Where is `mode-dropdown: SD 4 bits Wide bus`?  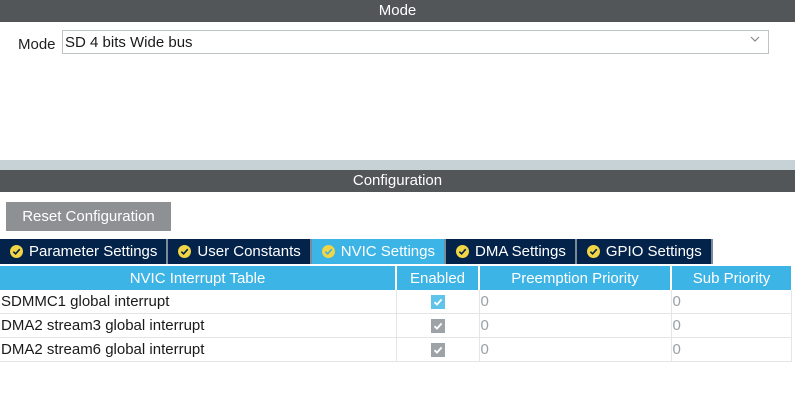 mode-dropdown: SD 4 bits Wide bus is located at coordinates (415, 42).